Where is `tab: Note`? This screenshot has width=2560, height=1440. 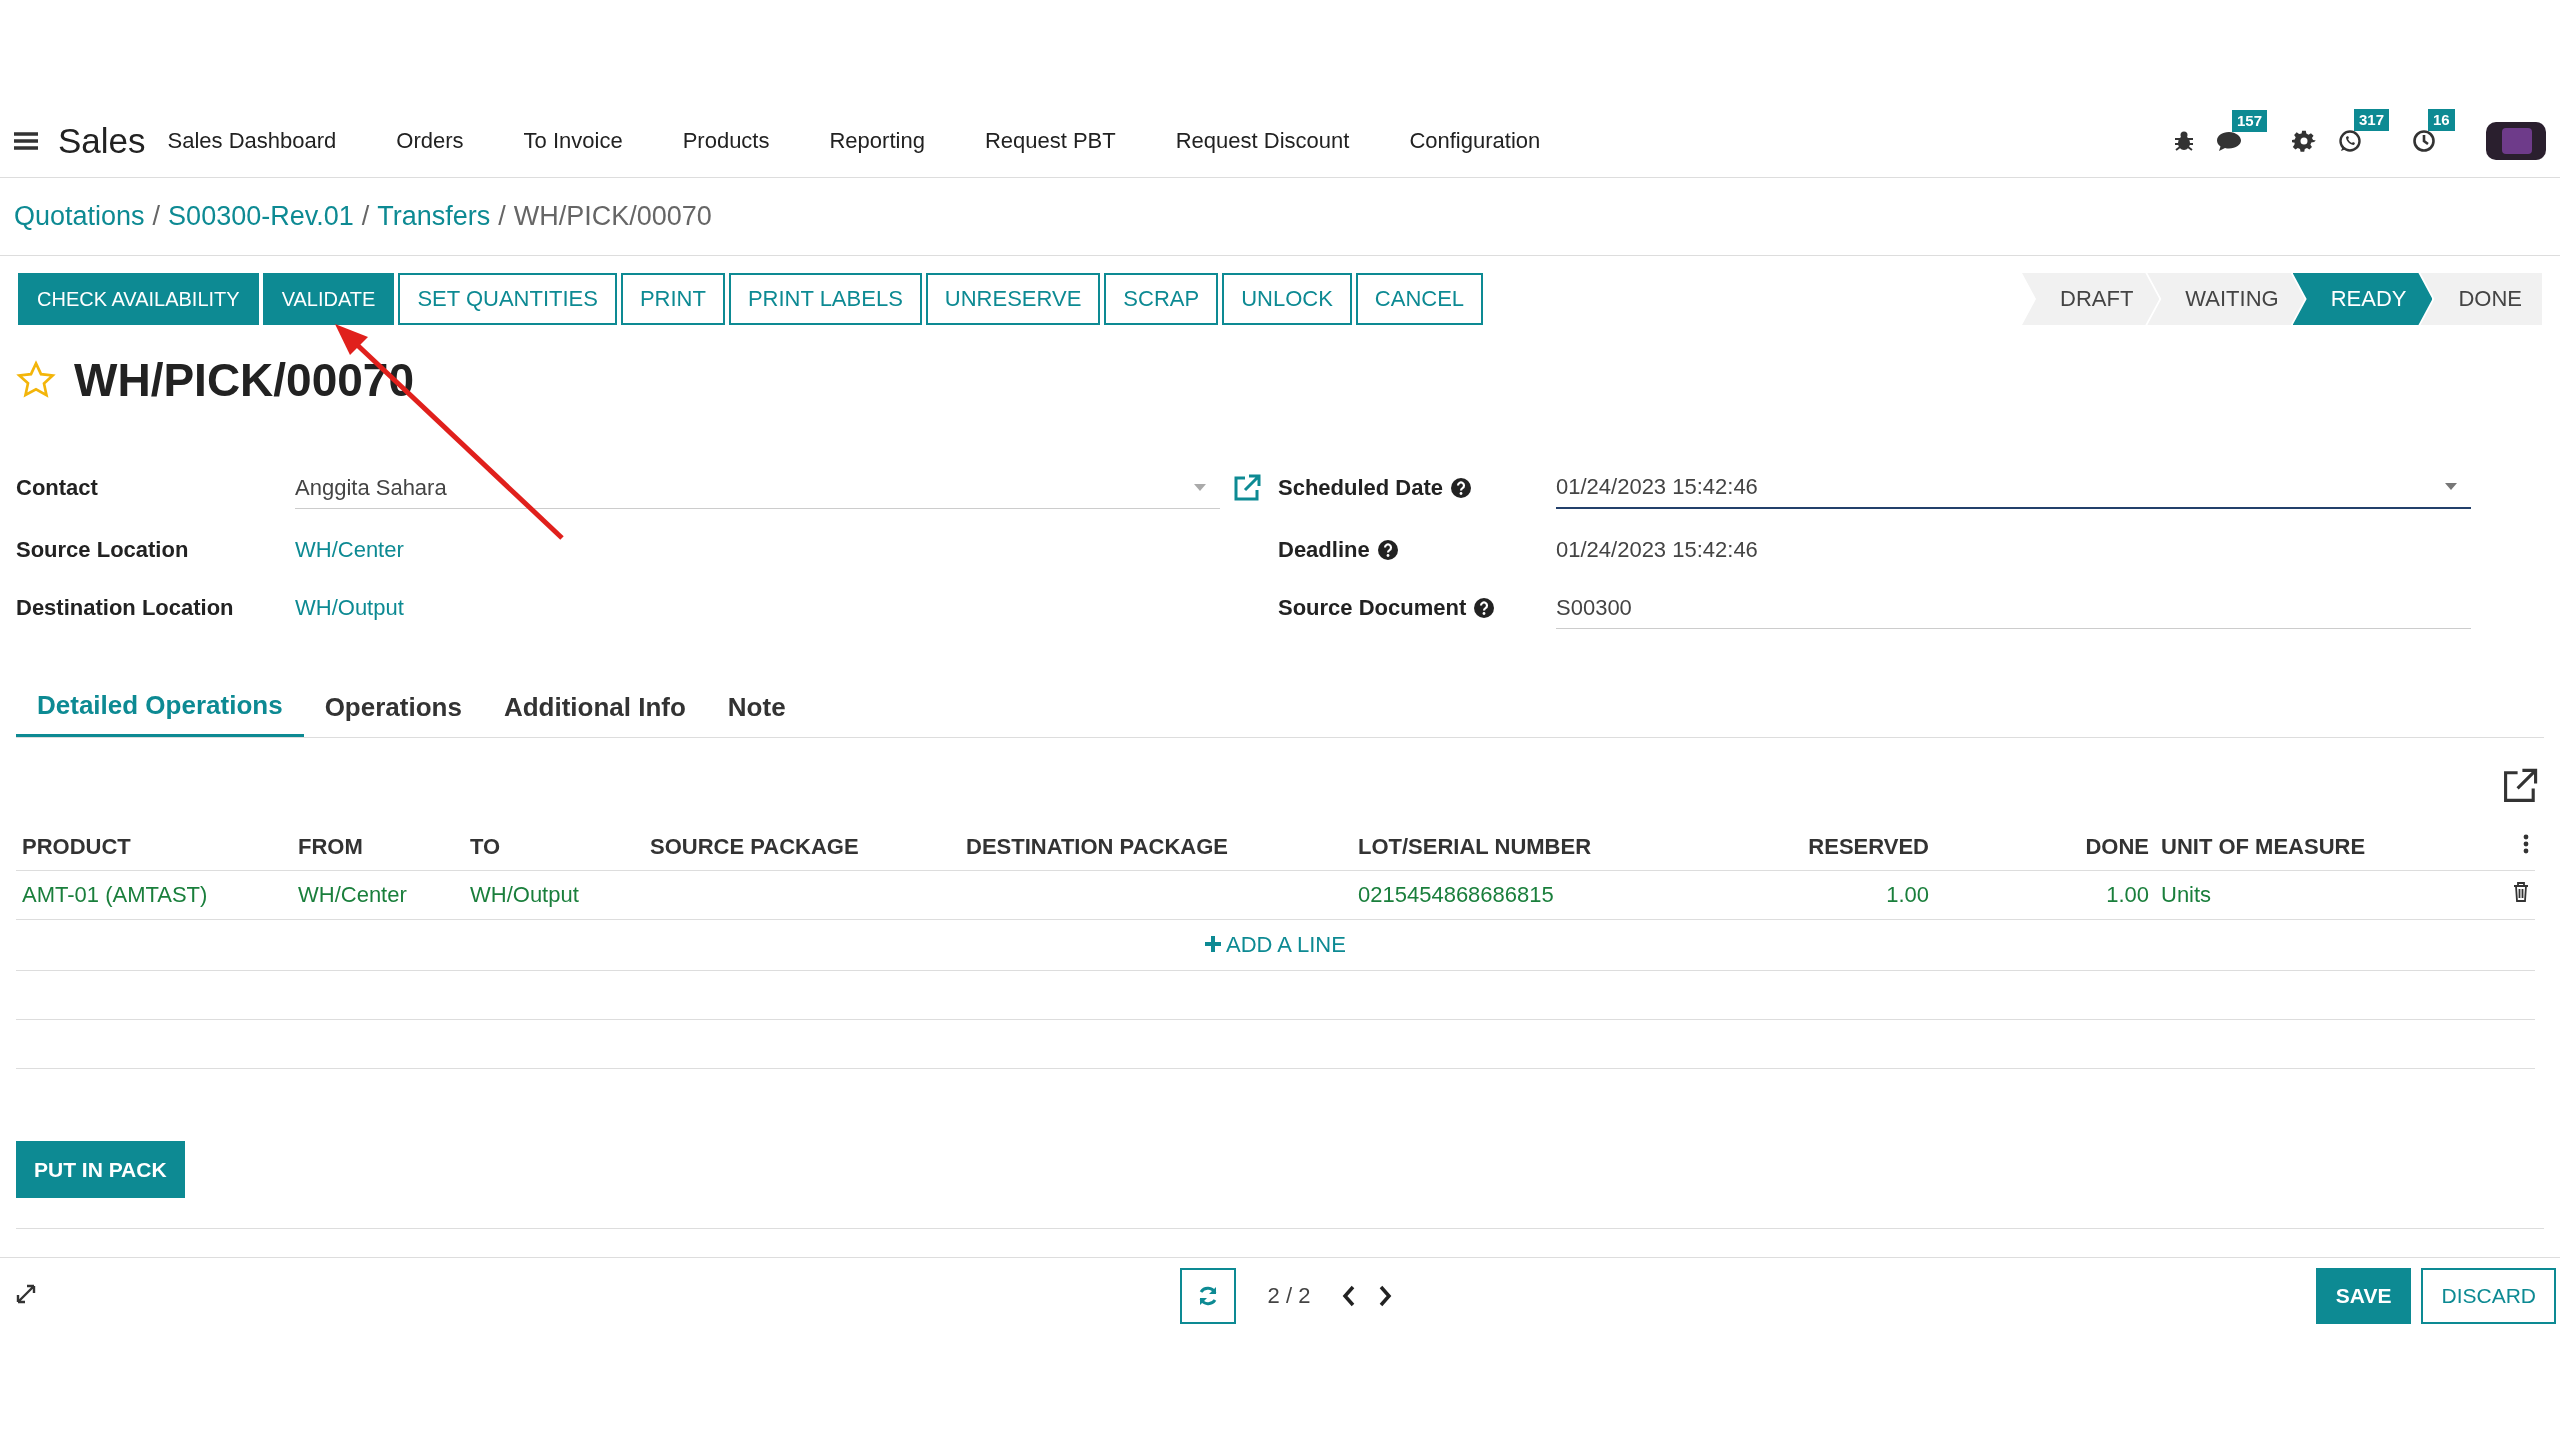
tab: Note is located at coordinates (756, 707).